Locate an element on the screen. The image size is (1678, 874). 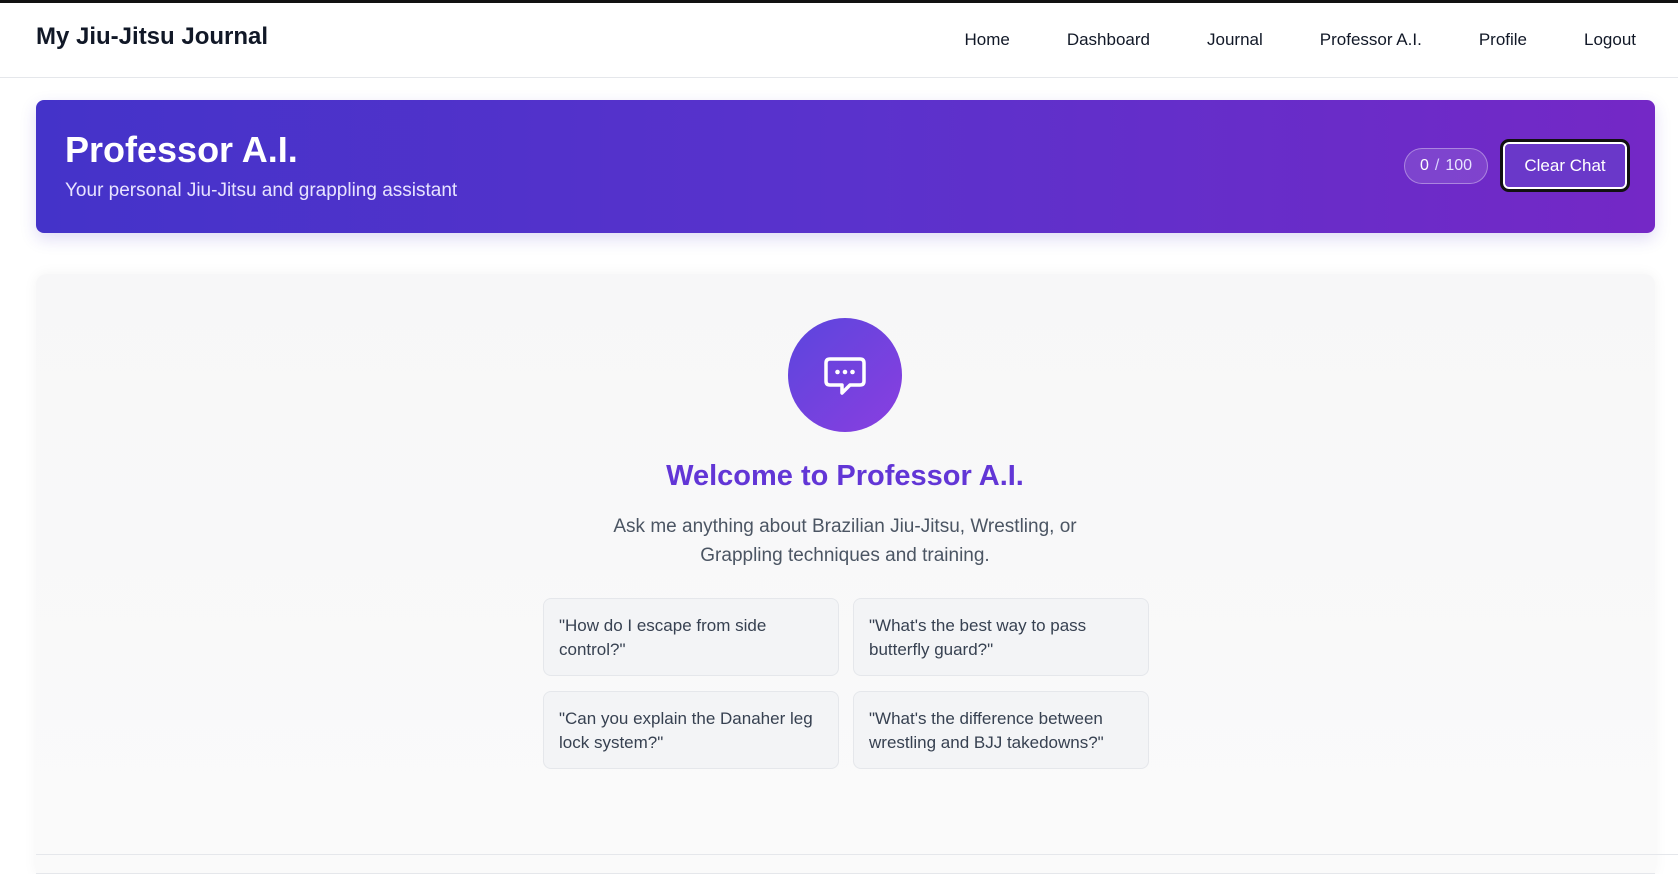
nav-link-dashboard: Dashboard is located at coordinates (1108, 40).